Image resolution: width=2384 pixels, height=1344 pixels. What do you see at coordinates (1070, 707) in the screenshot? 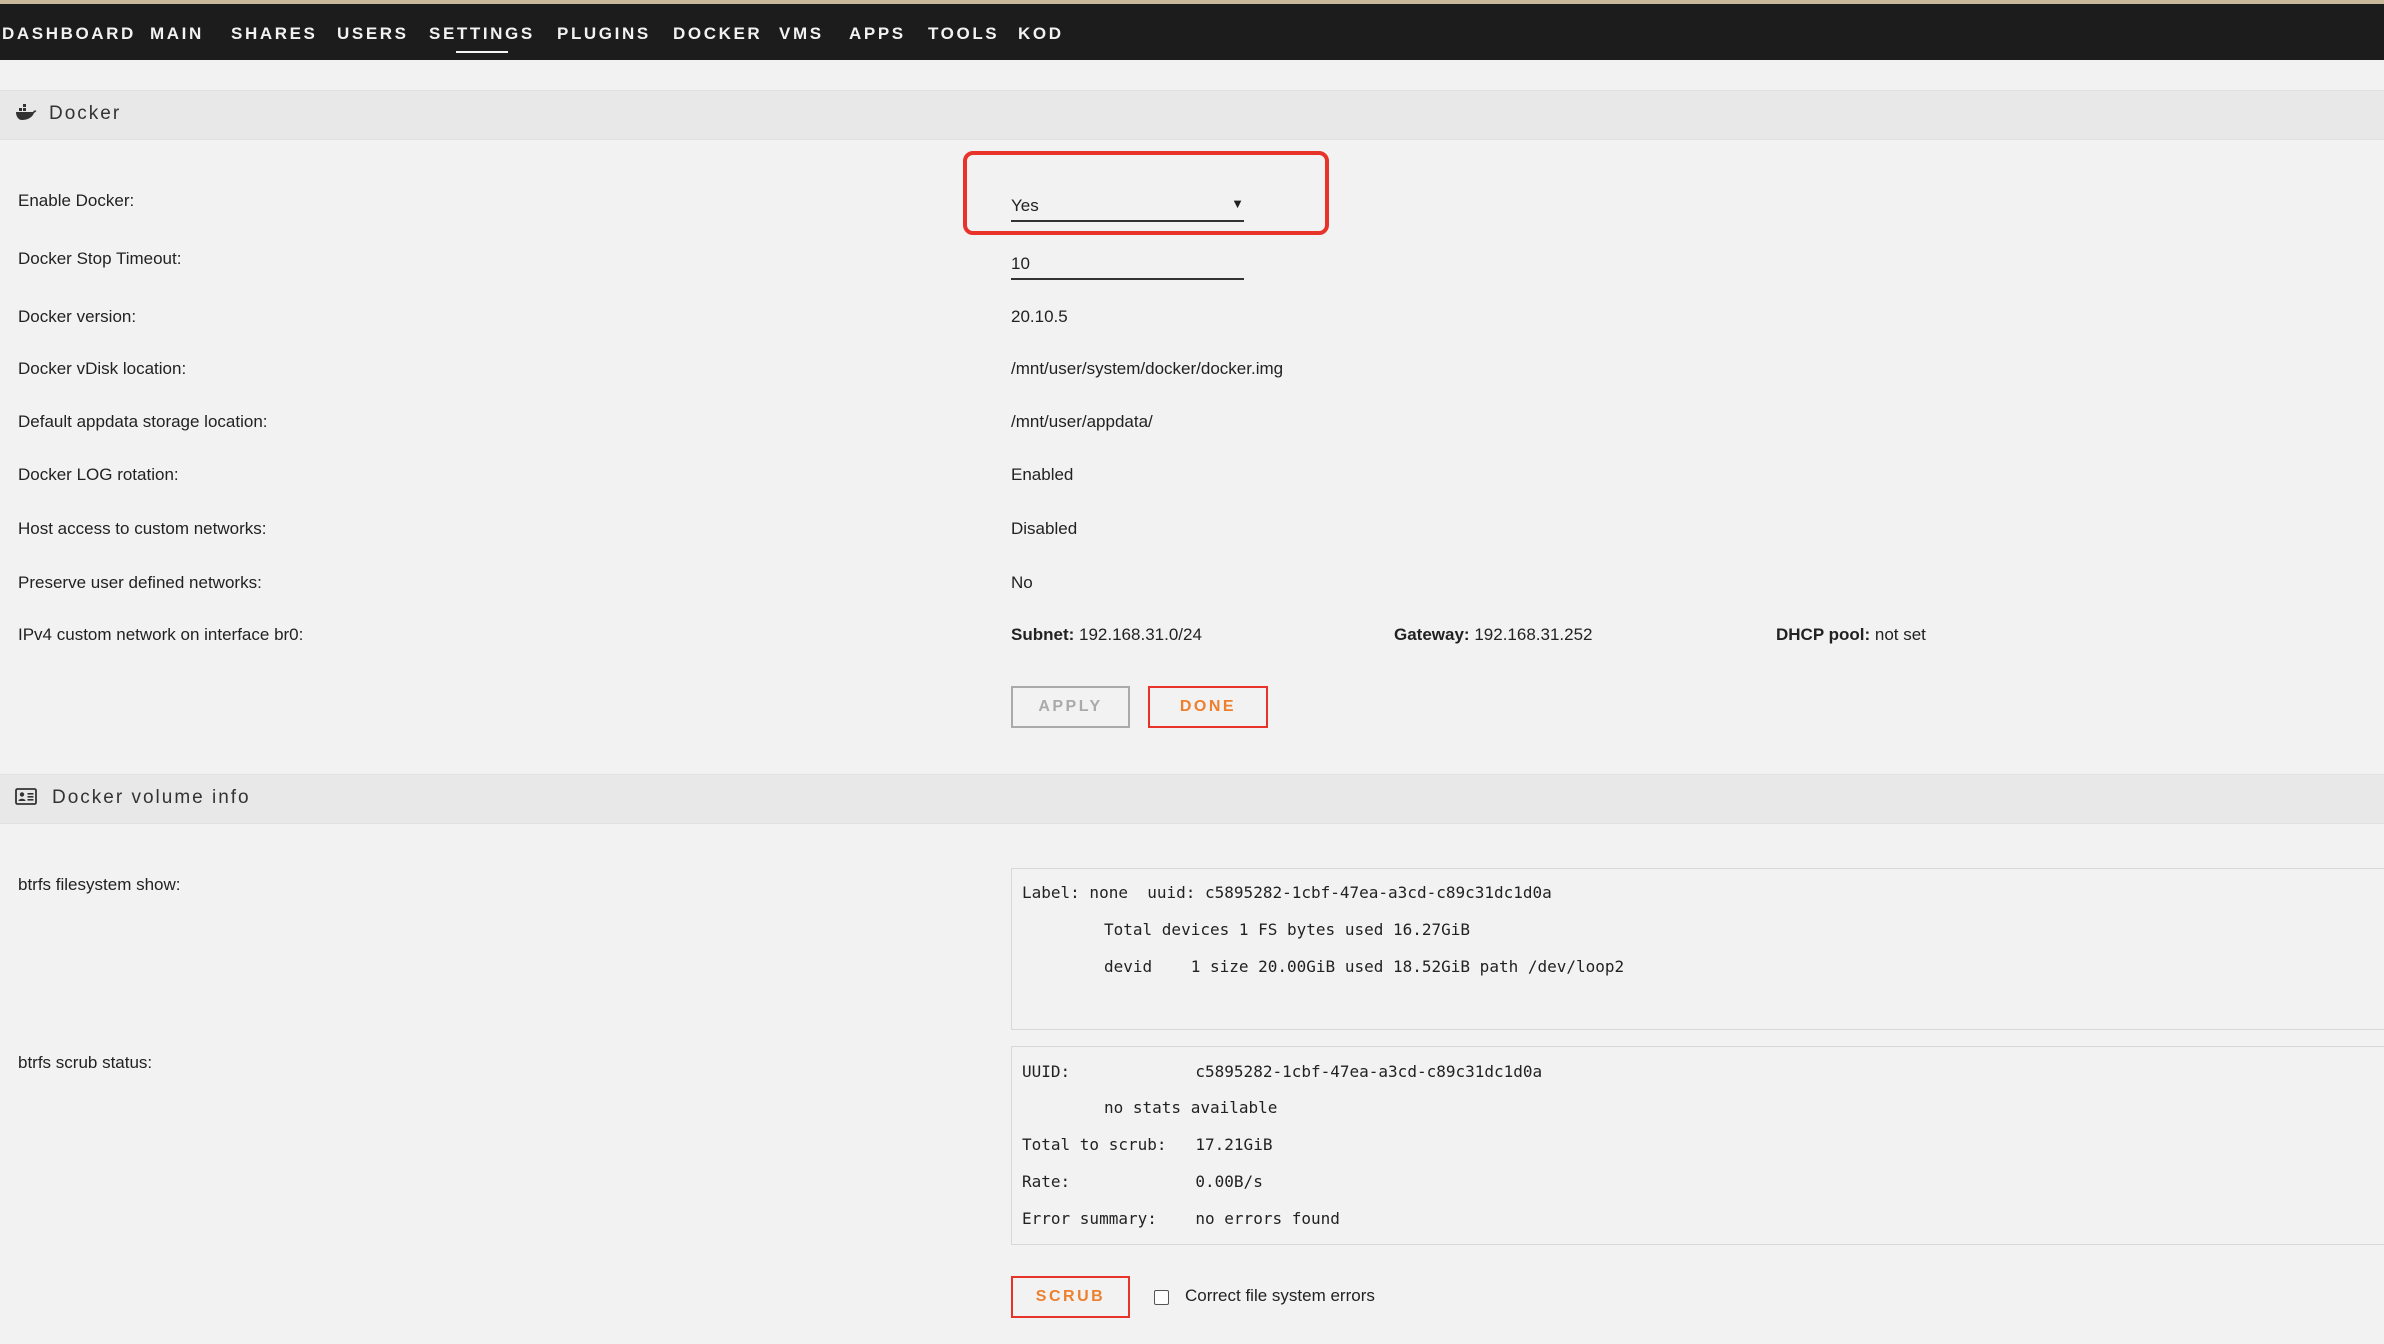
I see `apply-button: APPLY` at bounding box center [1070, 707].